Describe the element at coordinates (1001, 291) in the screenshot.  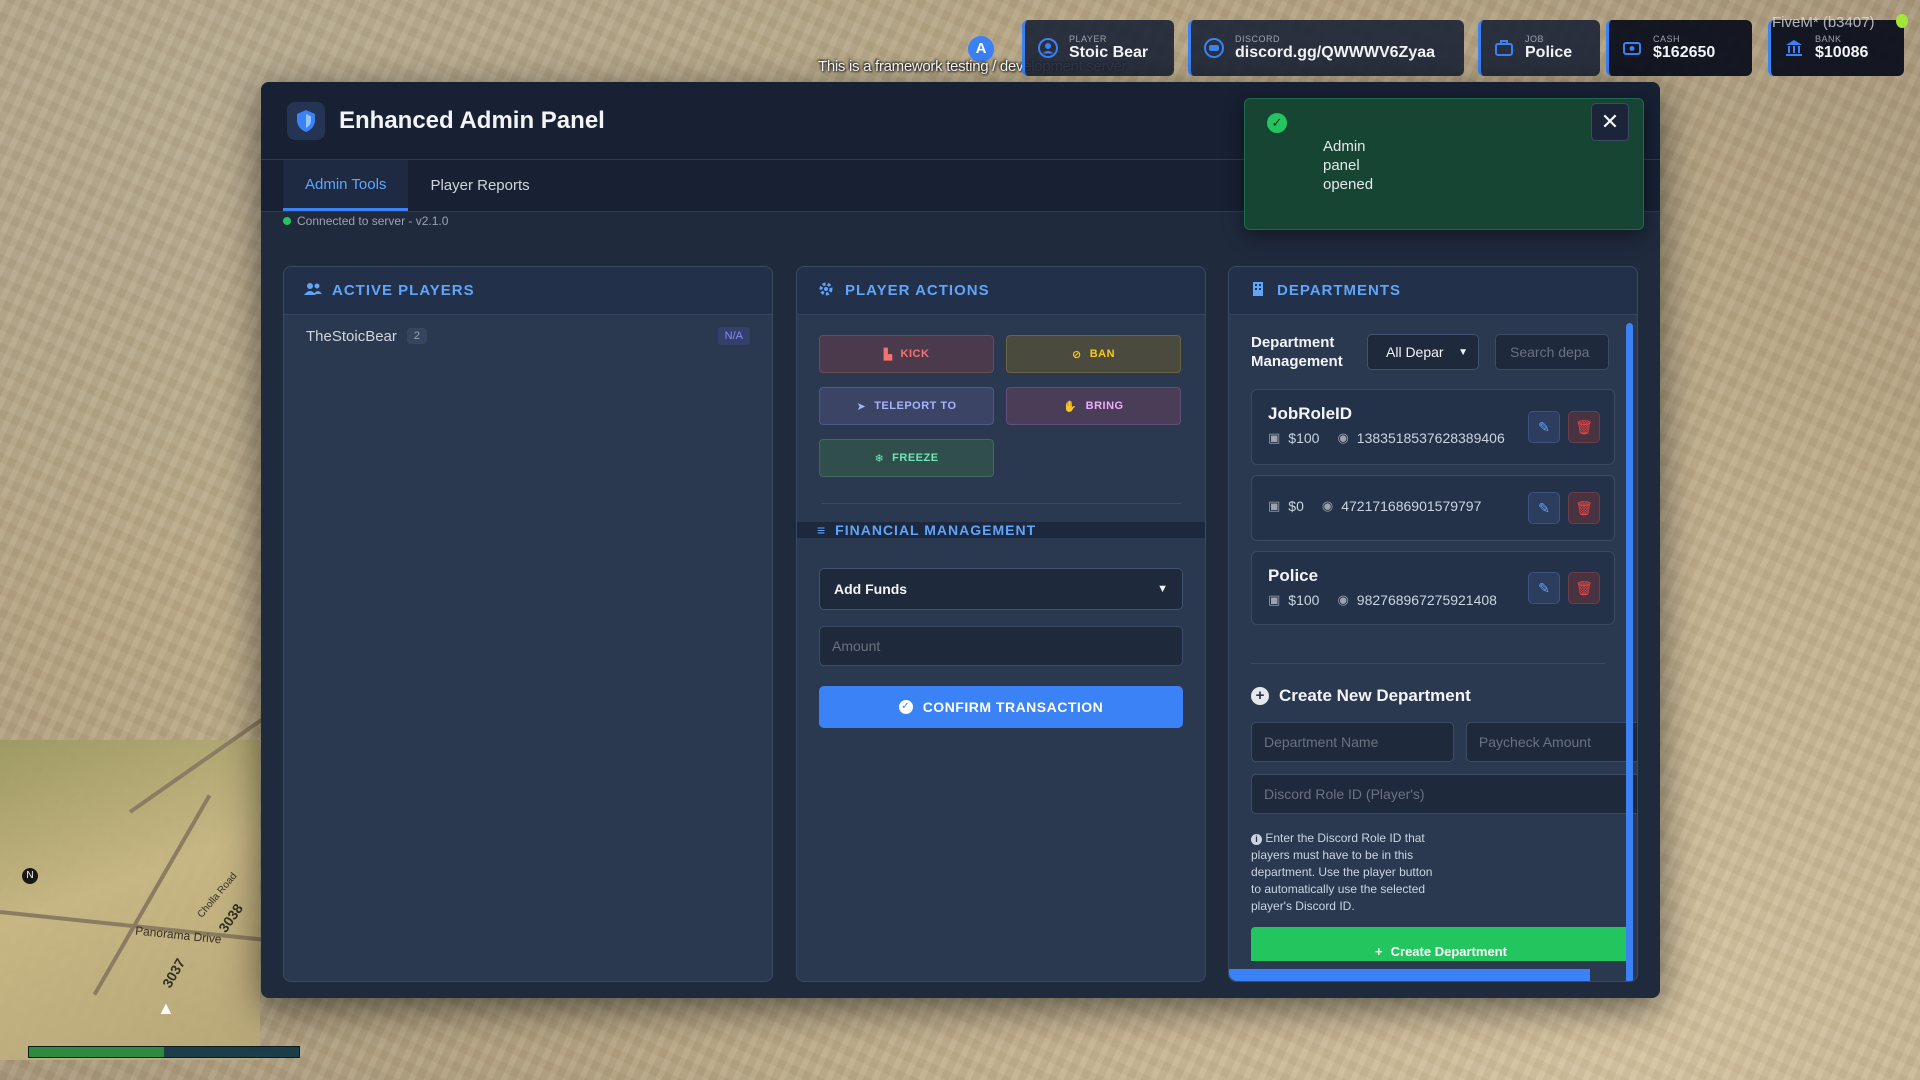
I see `player-actions-header: PLAYER ACTIONS` at that location.